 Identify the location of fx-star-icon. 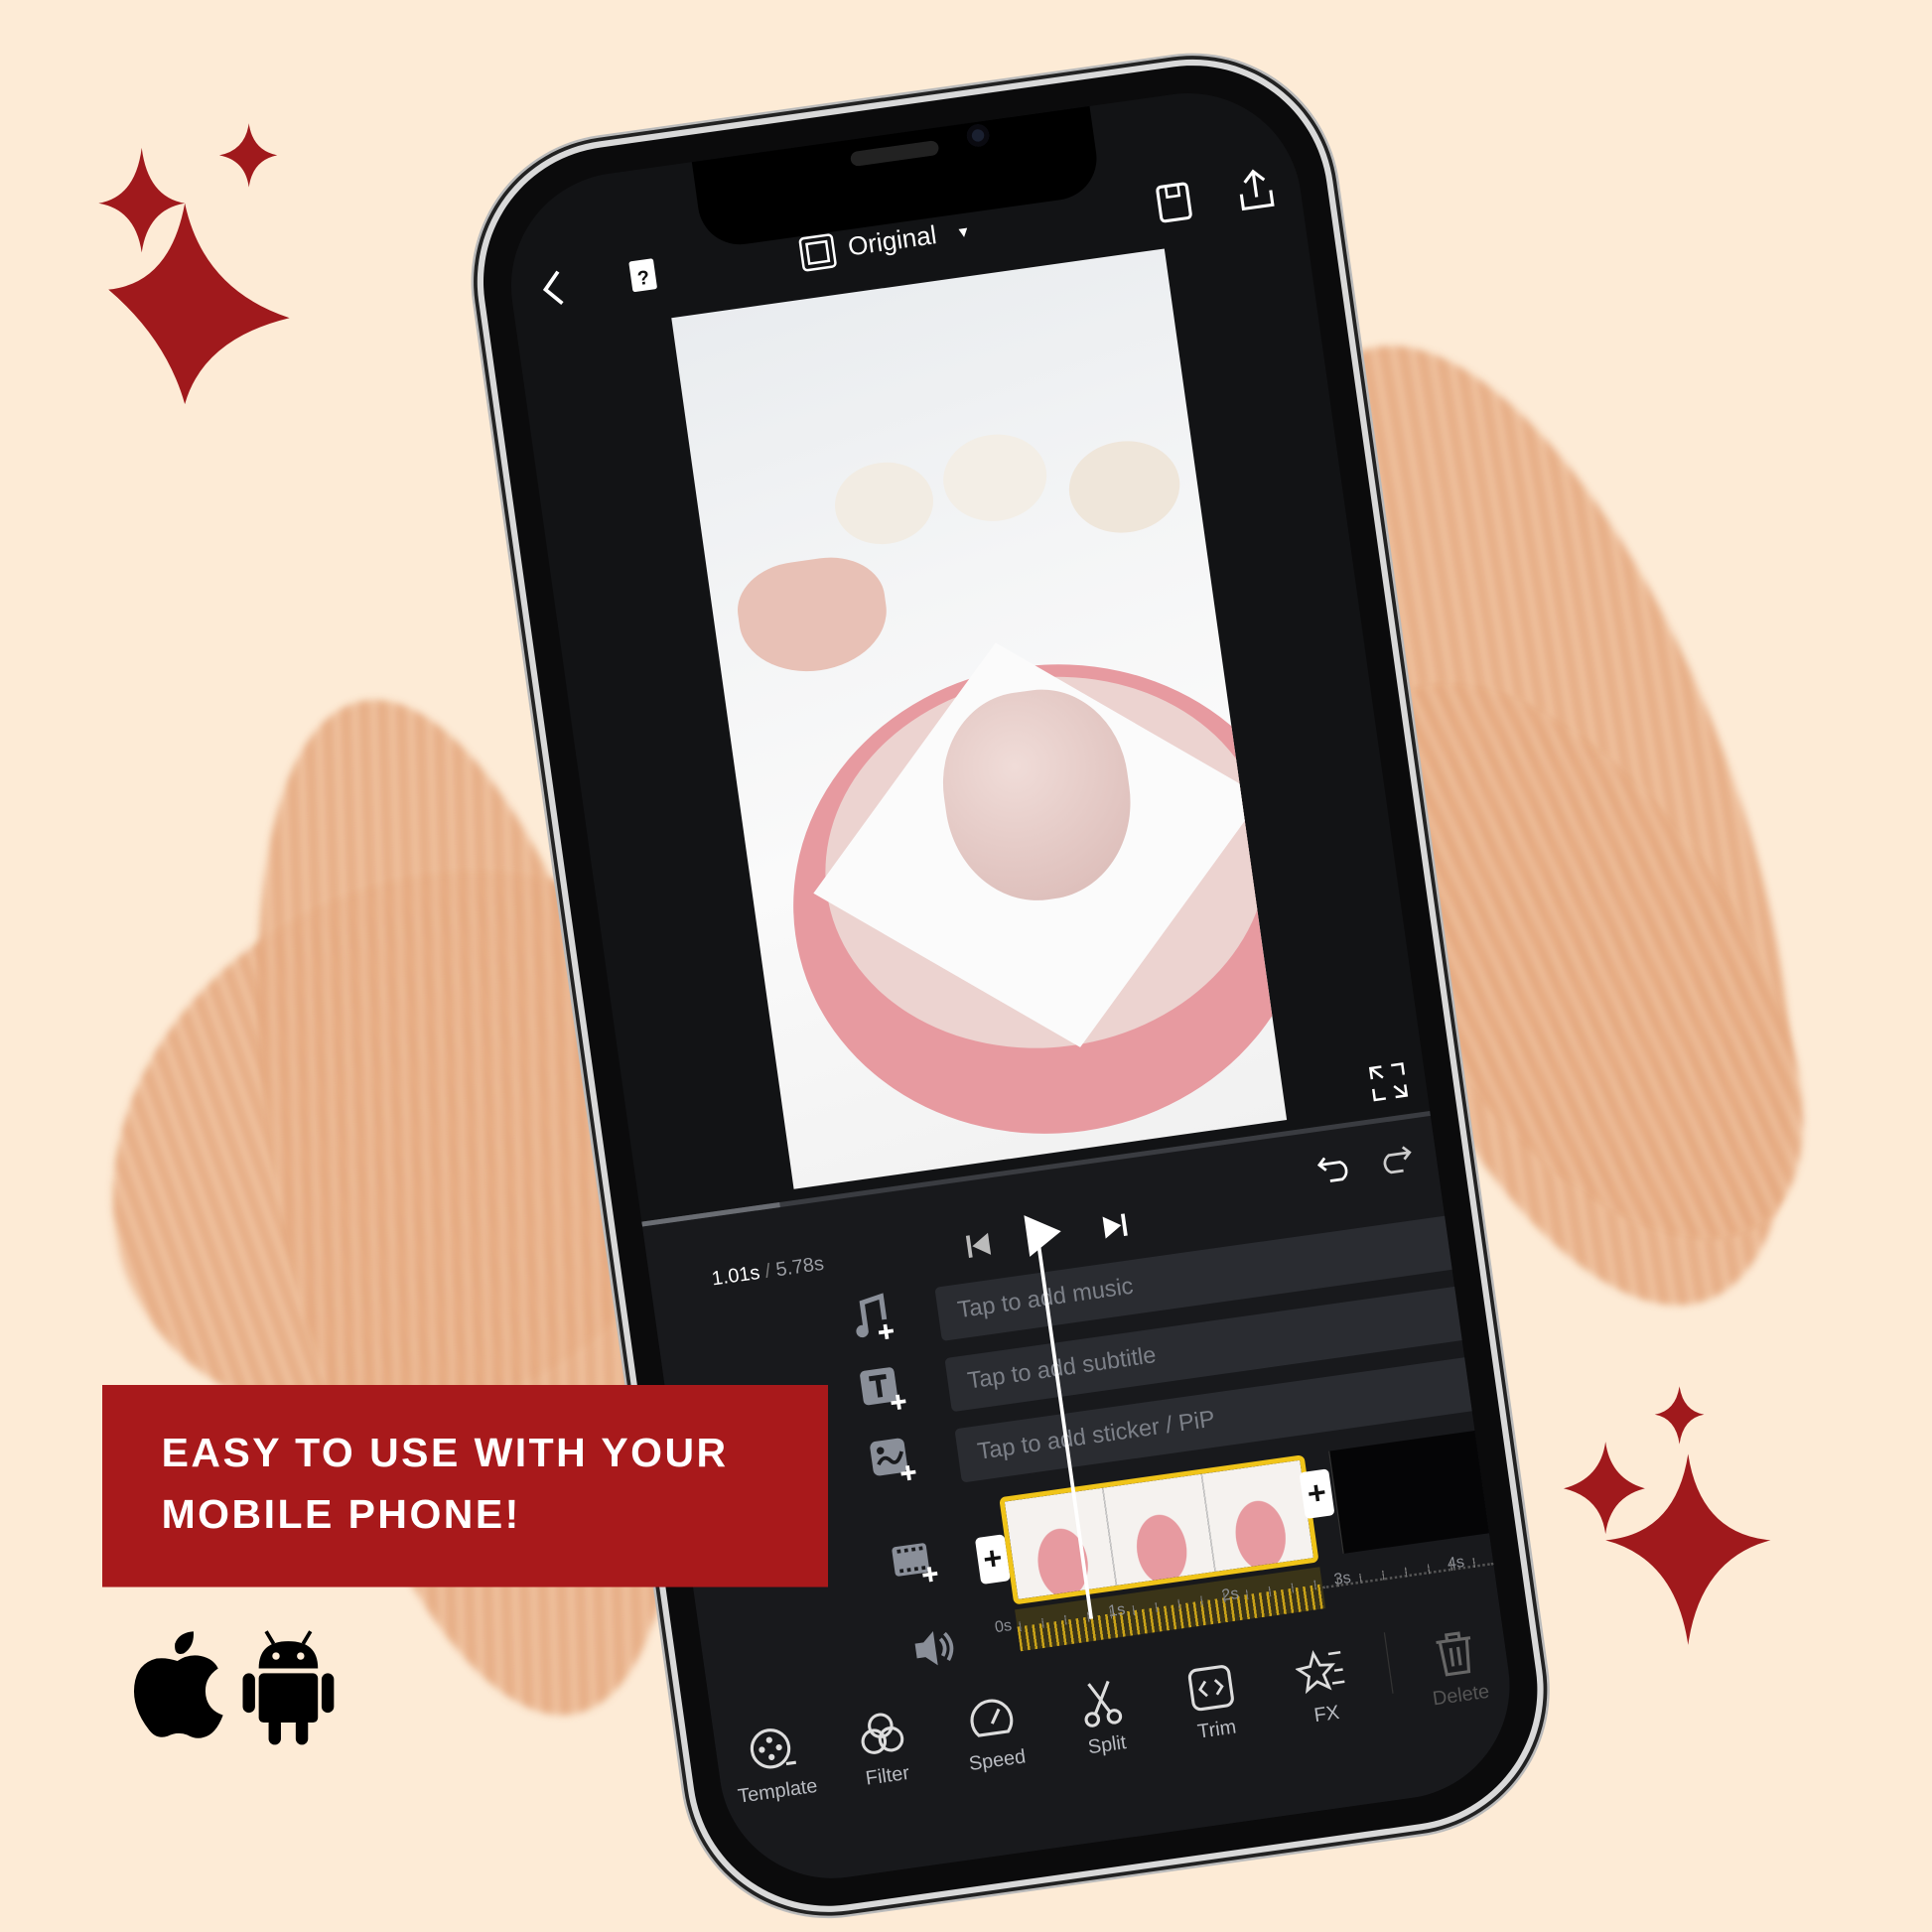
(1320, 1672).